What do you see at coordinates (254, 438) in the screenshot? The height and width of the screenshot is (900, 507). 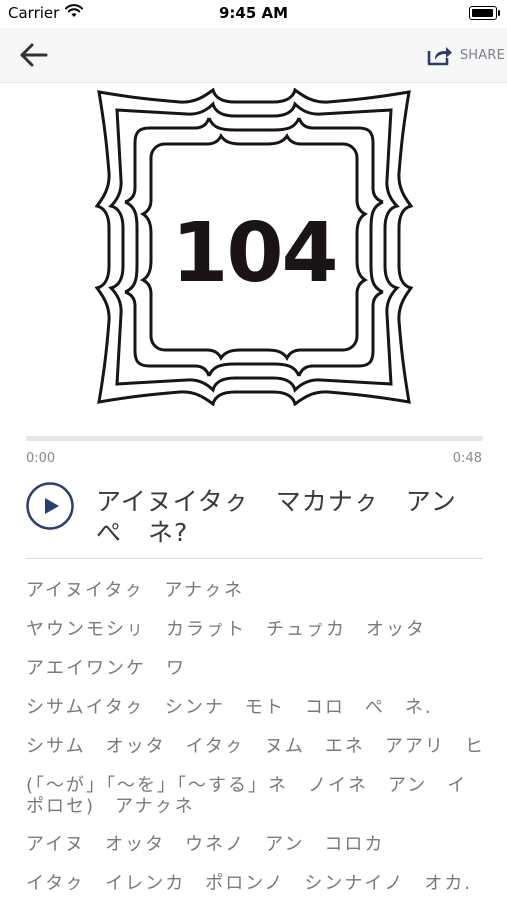 I see `playback-progress-bar` at bounding box center [254, 438].